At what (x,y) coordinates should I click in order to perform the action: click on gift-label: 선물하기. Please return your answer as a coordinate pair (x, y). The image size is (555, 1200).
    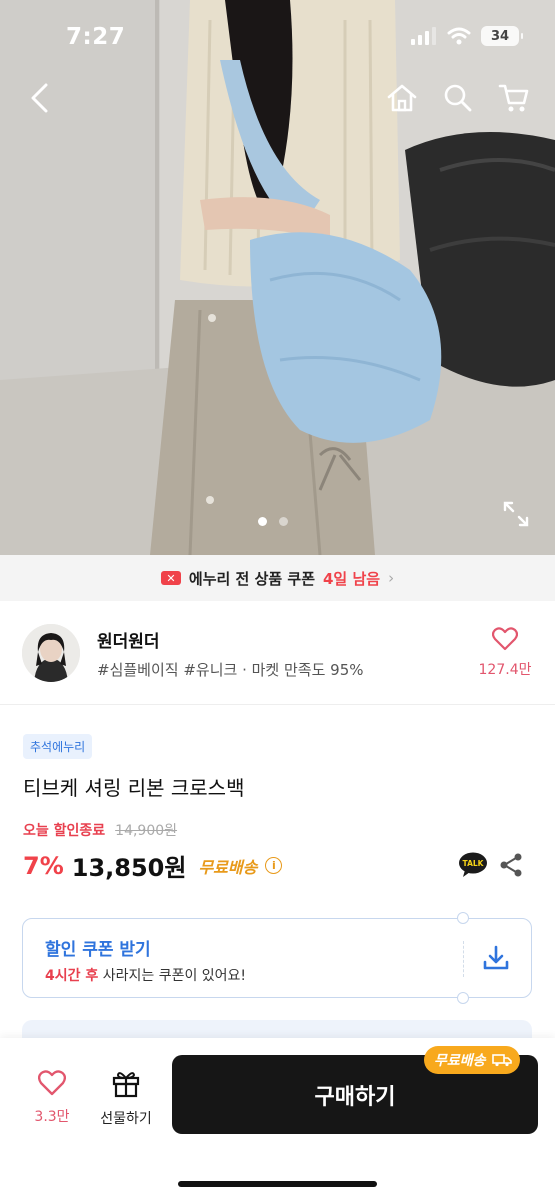
    Looking at the image, I should click on (126, 1119).